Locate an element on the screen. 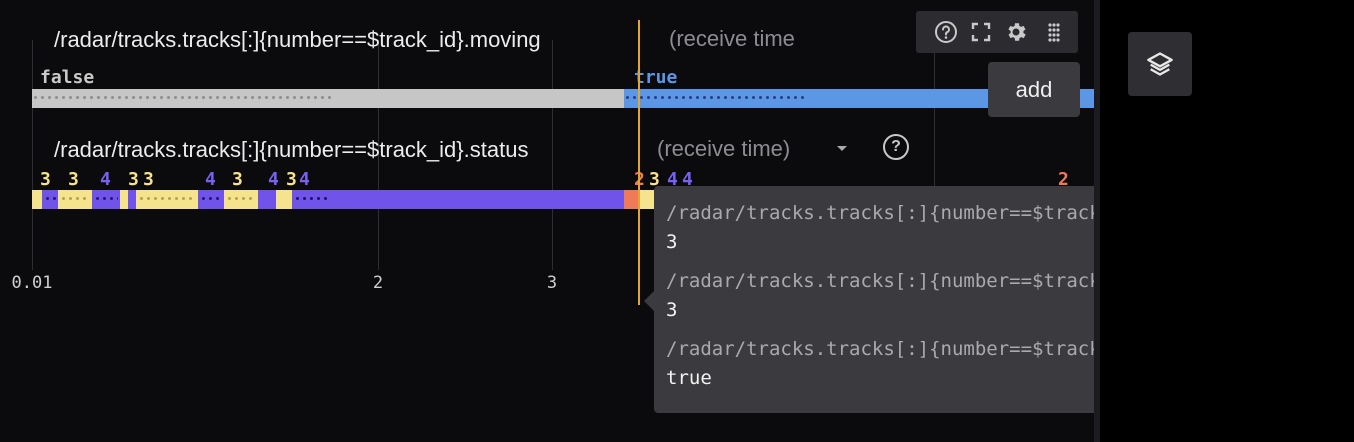  add-tooltip: add is located at coordinates (1034, 89).